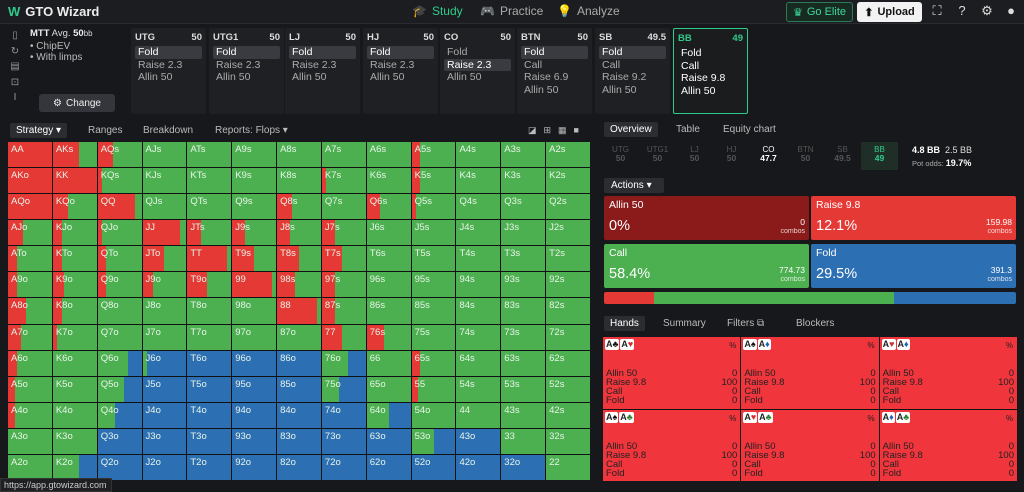  Describe the element at coordinates (254, 441) in the screenshot. I see `hand-cell: 93o` at that location.